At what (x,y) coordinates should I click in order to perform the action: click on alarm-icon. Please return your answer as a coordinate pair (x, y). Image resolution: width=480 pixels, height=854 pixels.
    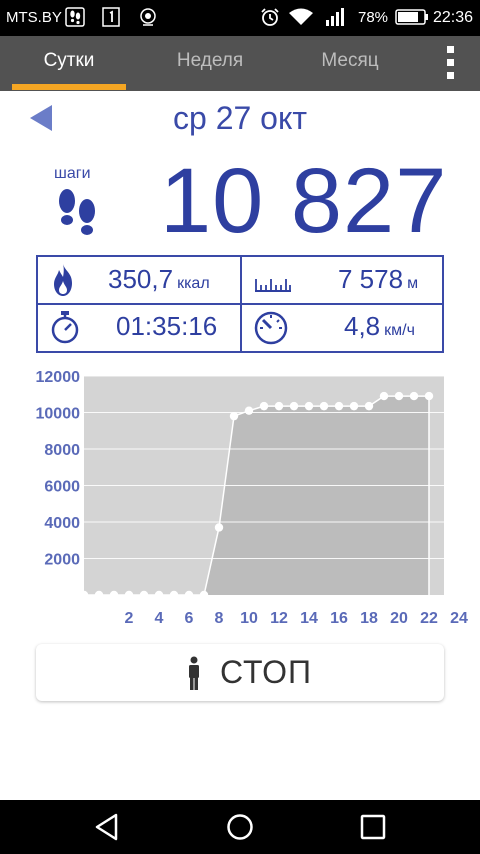
    Looking at the image, I should click on (270, 17).